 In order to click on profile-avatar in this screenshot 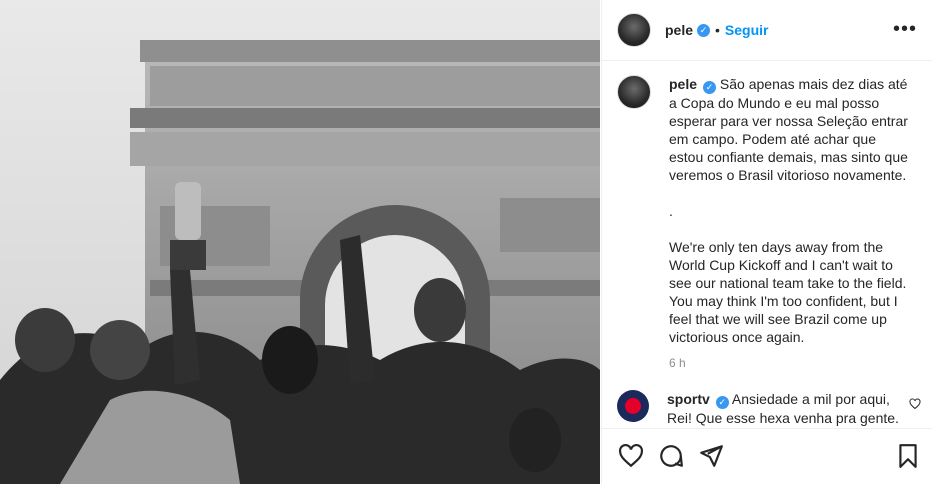, I will do `click(634, 30)`.